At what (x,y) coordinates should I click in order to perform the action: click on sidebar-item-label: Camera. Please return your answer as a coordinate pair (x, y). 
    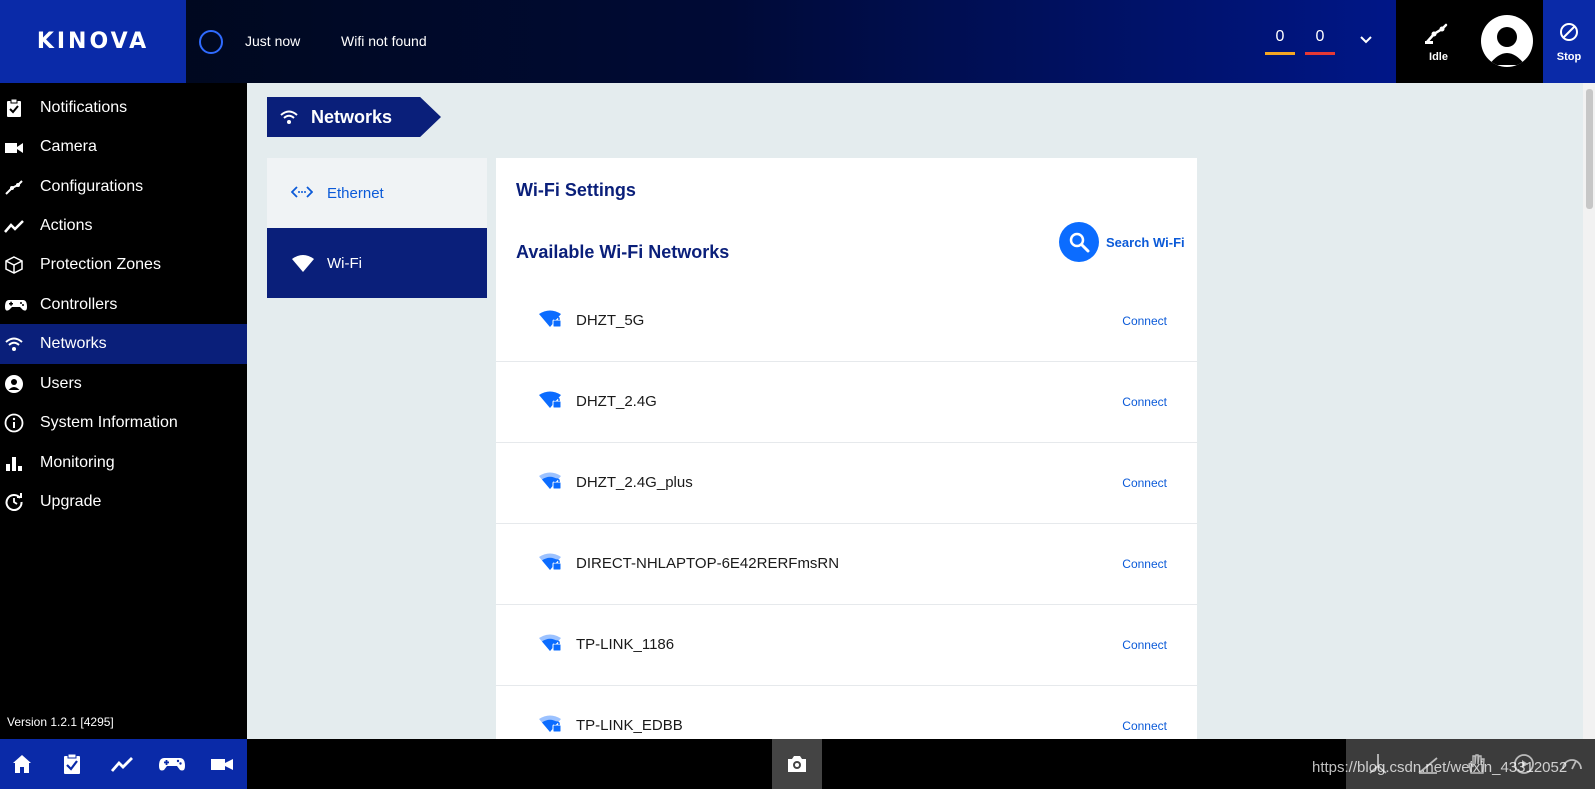
    Looking at the image, I should click on (68, 146).